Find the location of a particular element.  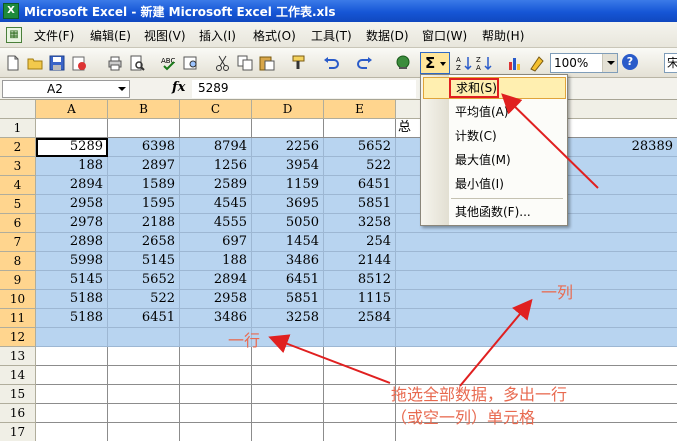

save-icon is located at coordinates (57, 63).